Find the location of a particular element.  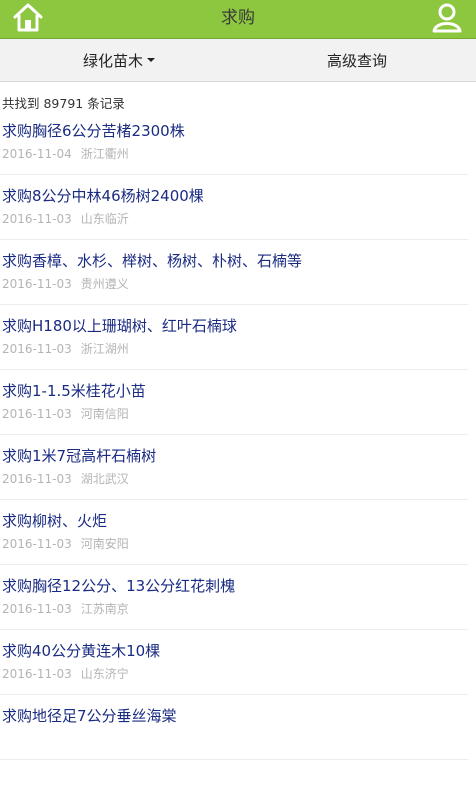

list-item: 求购胸径12公分、13公分红花刺槐 2016-11-03 江苏南京 is located at coordinates (234, 597).